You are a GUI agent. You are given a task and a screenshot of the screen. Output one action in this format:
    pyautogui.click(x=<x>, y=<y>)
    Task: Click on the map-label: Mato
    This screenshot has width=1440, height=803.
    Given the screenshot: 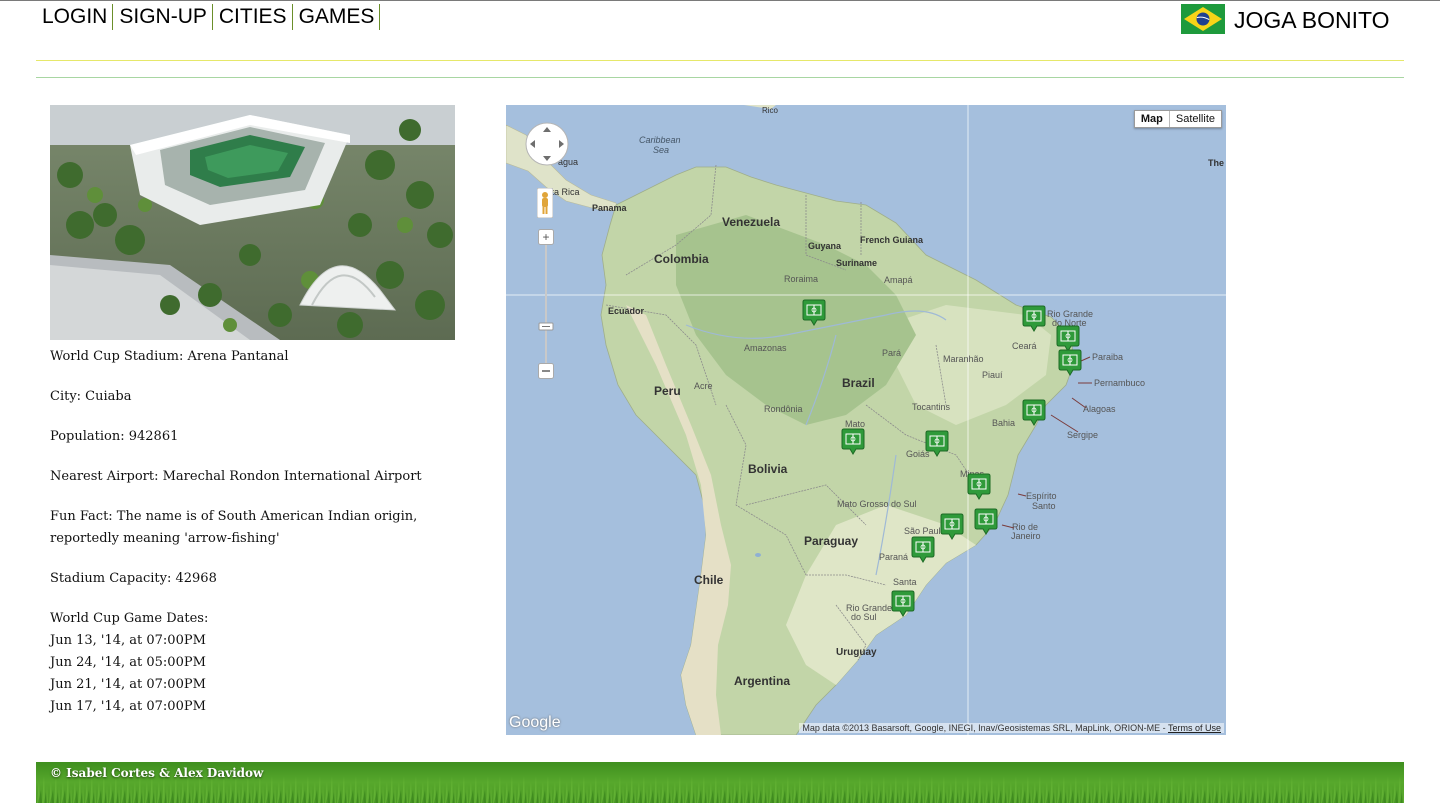 What is the action you would take?
    pyautogui.click(x=855, y=424)
    